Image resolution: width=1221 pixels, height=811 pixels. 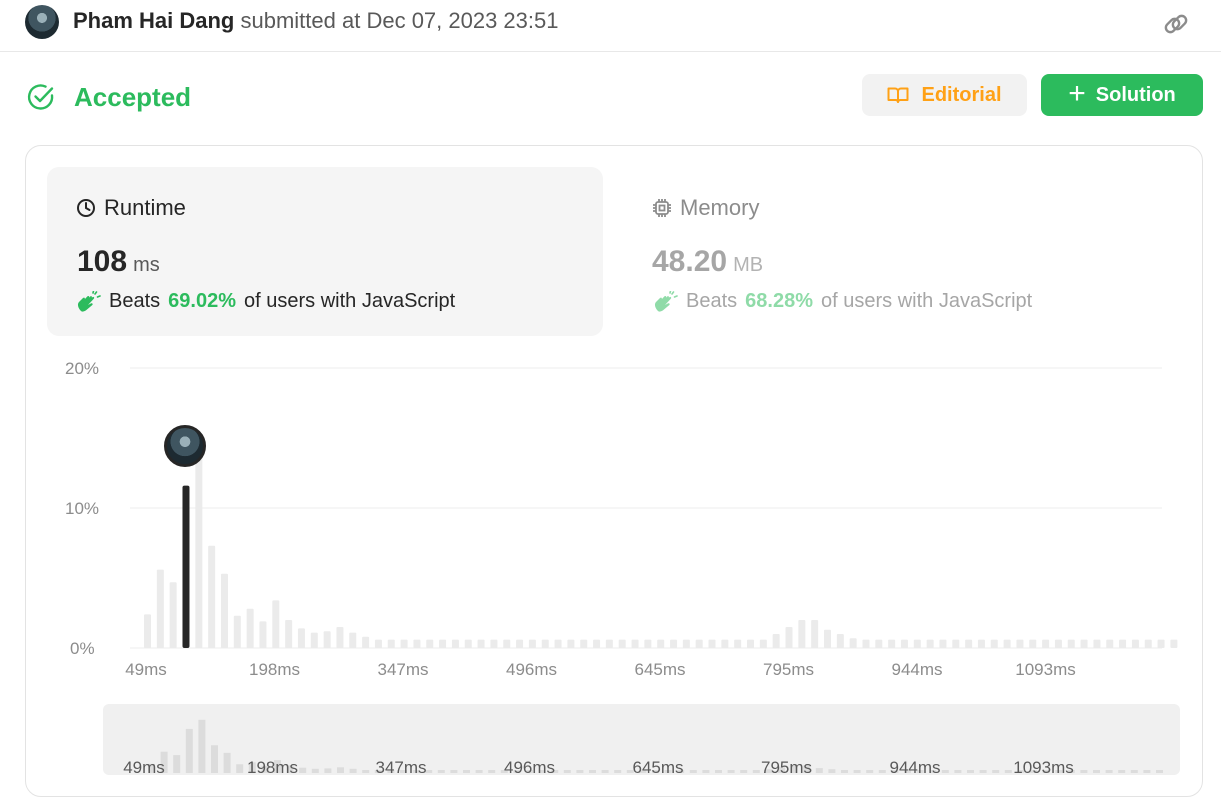 I want to click on book-icon, so click(x=898, y=95).